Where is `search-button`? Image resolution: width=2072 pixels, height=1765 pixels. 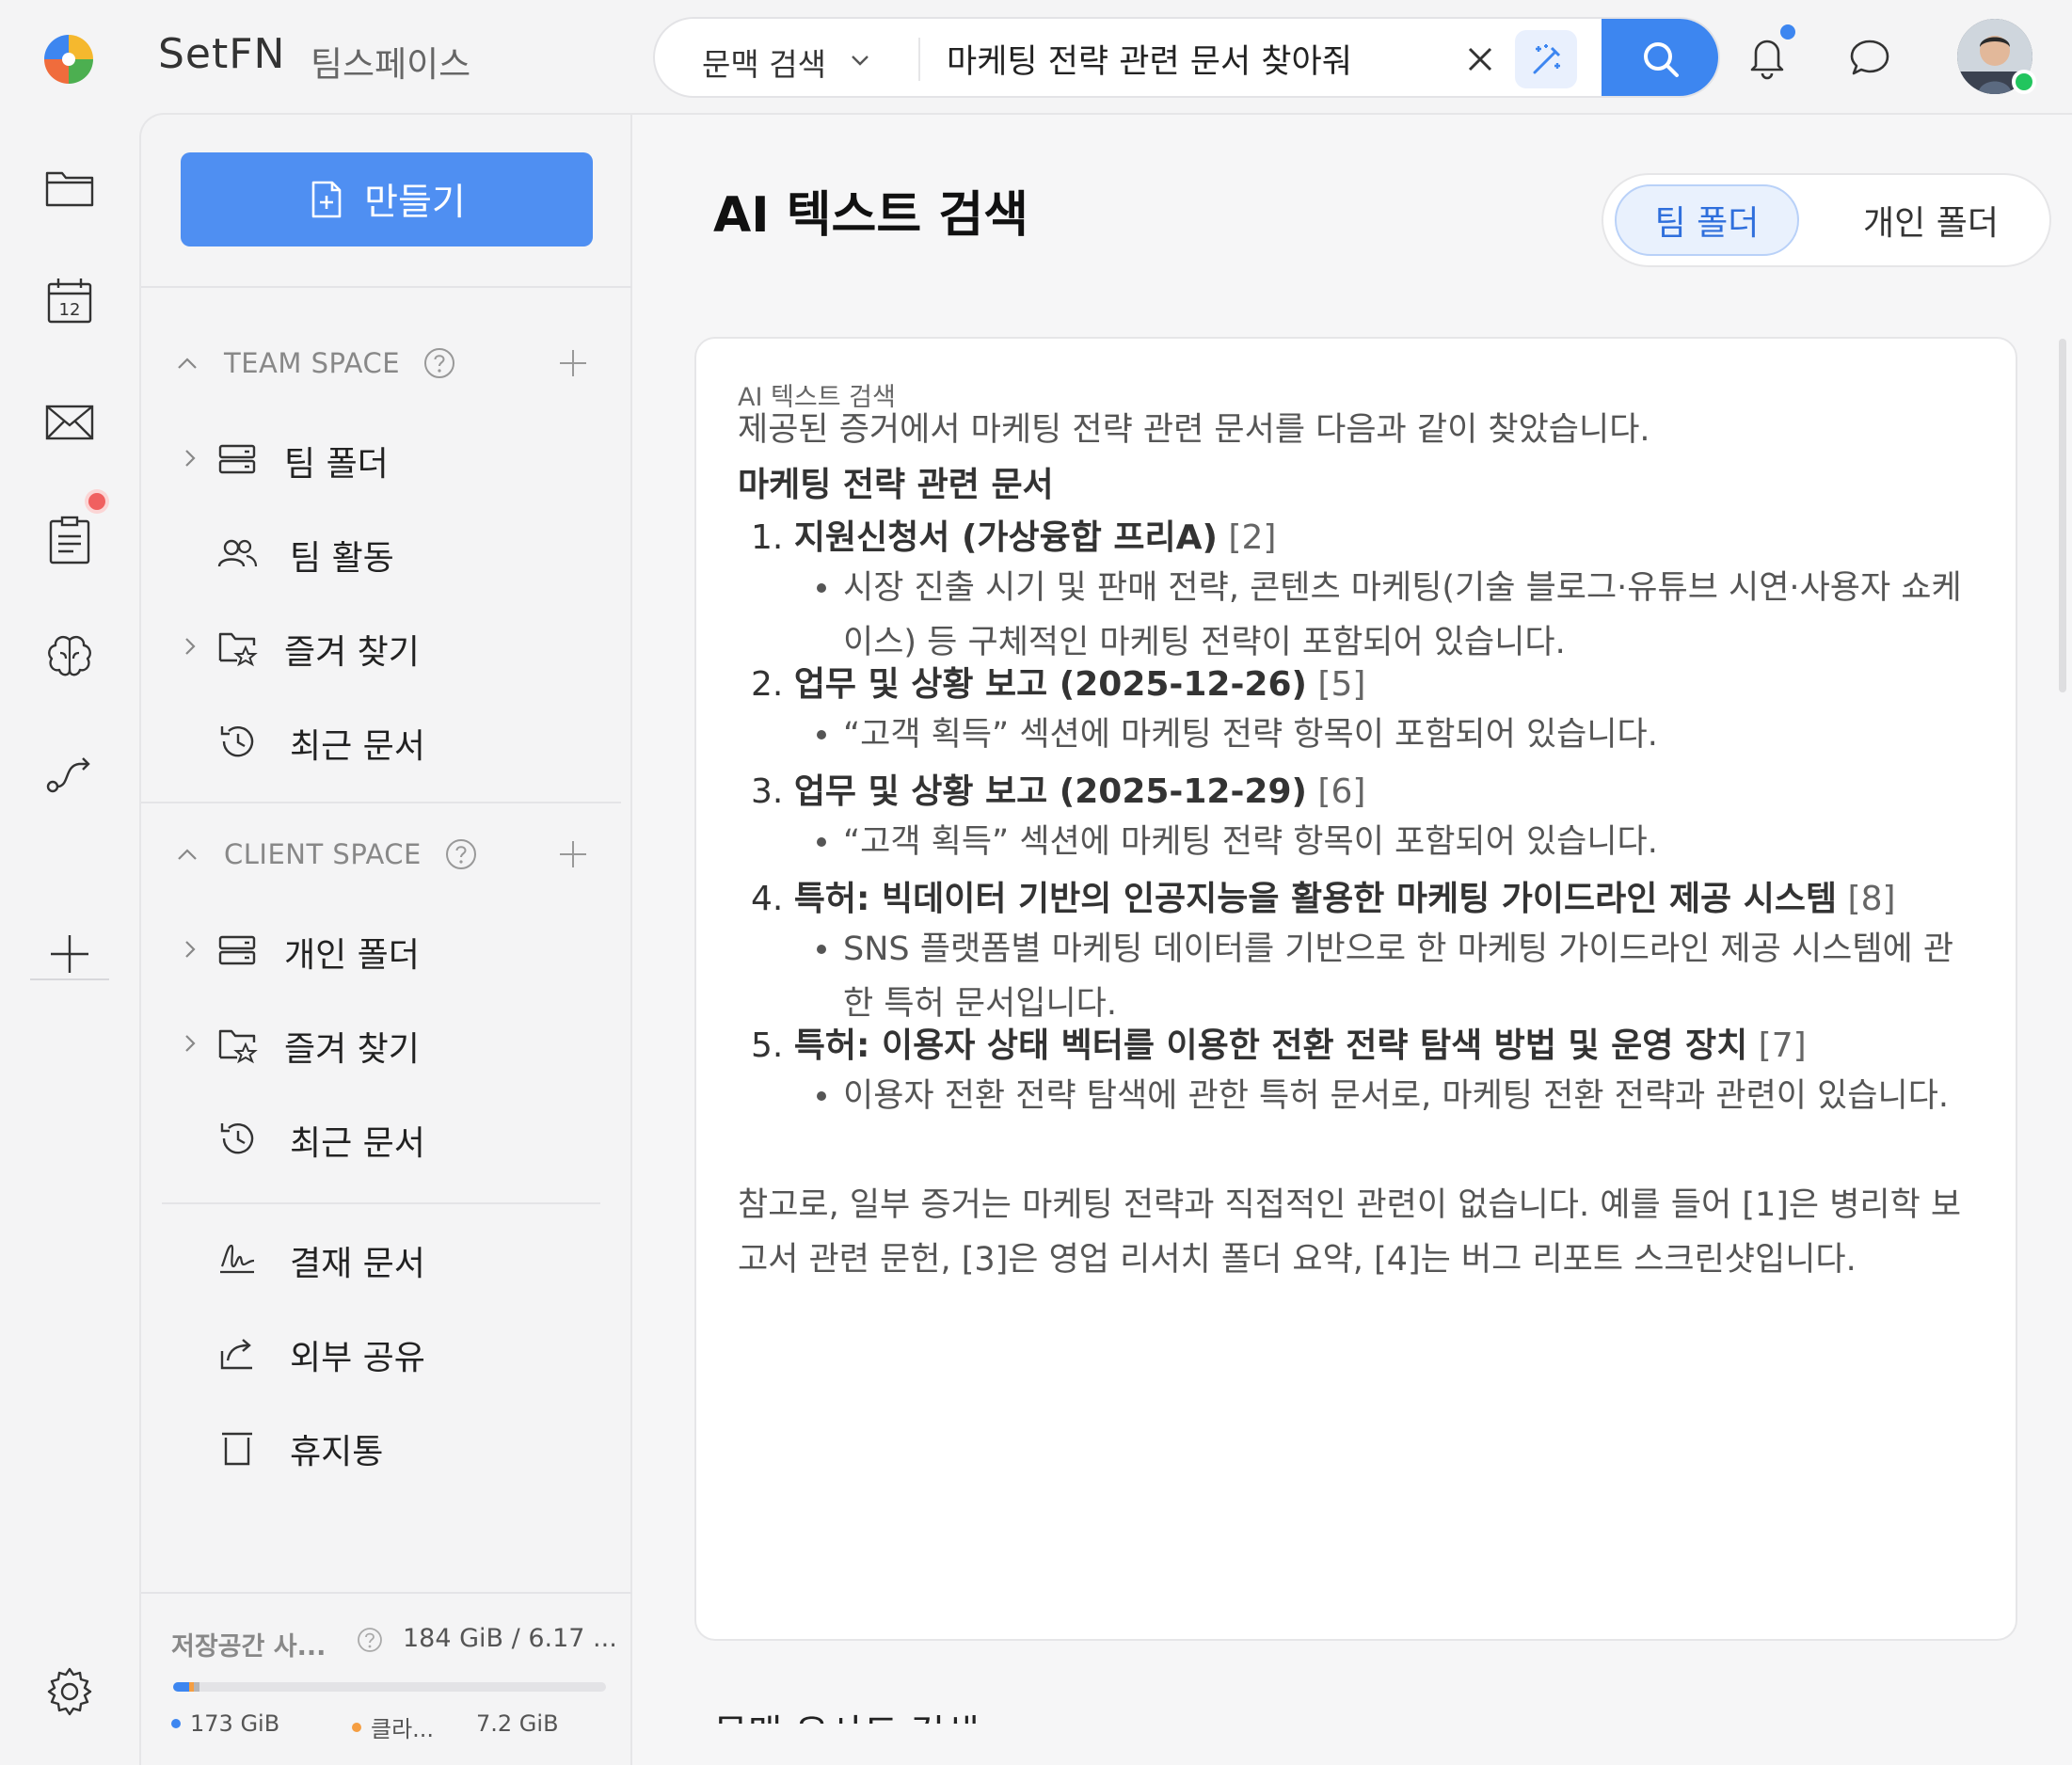
search-button is located at coordinates (1660, 58).